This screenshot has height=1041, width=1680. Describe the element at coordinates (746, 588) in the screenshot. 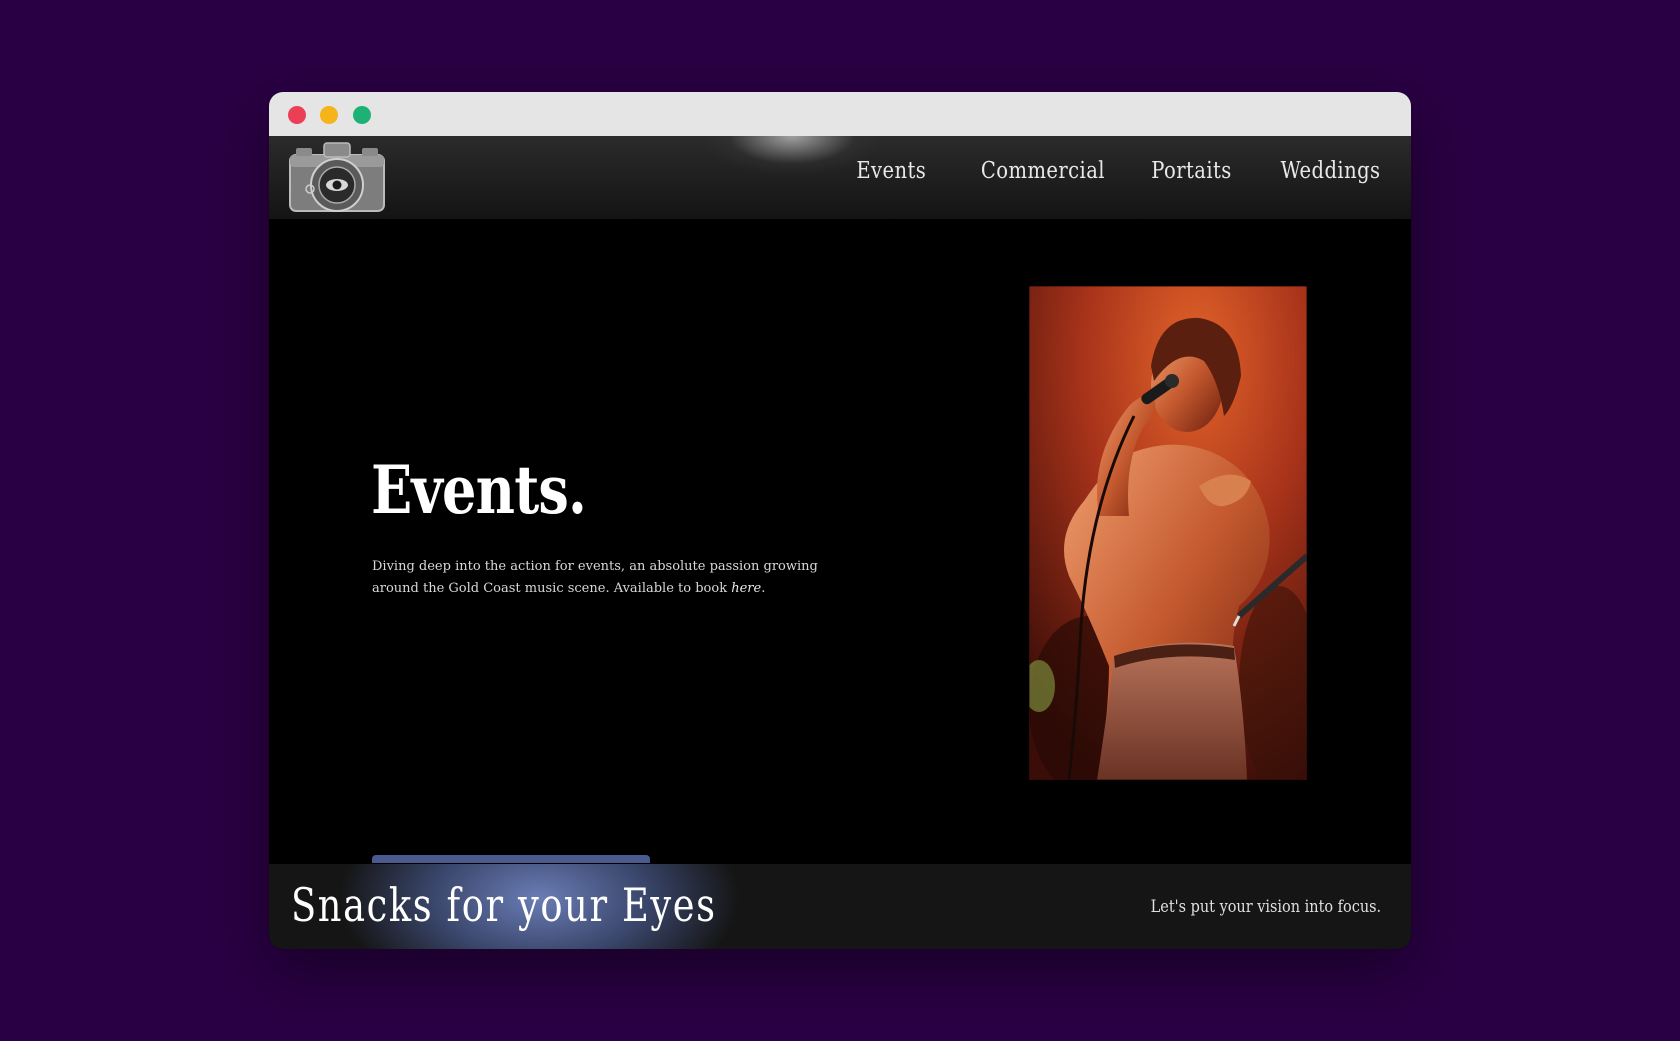

I see `book-here-link: here` at that location.